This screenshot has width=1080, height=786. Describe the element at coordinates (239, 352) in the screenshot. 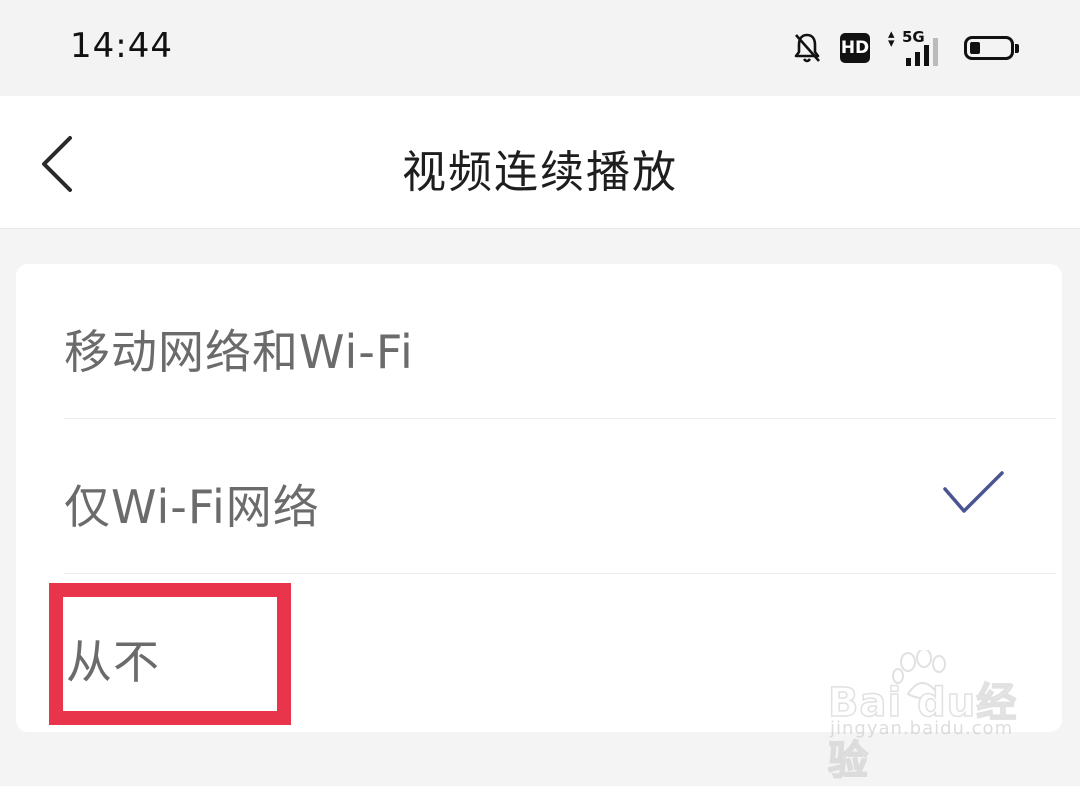

I see `option-label: 移动网络和Wi-Fi` at that location.